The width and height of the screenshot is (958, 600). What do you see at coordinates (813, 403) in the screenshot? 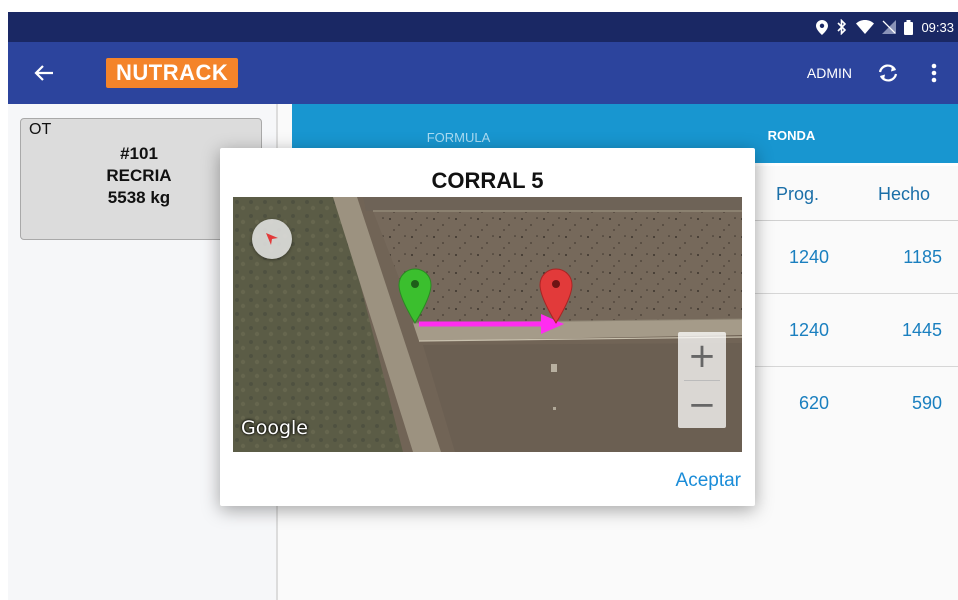
I see `cell-prog: 620` at bounding box center [813, 403].